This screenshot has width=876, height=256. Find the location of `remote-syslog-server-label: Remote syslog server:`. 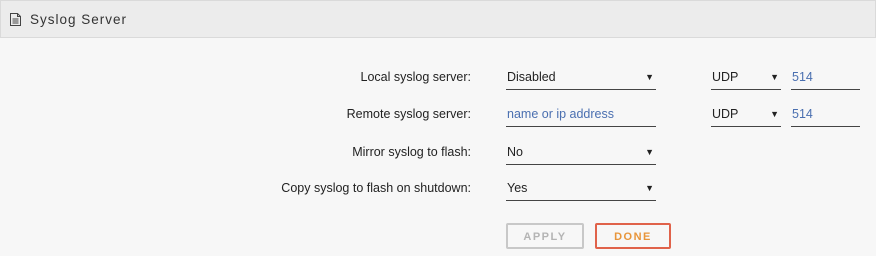

remote-syslog-server-label: Remote syslog server: is located at coordinates (408, 114).